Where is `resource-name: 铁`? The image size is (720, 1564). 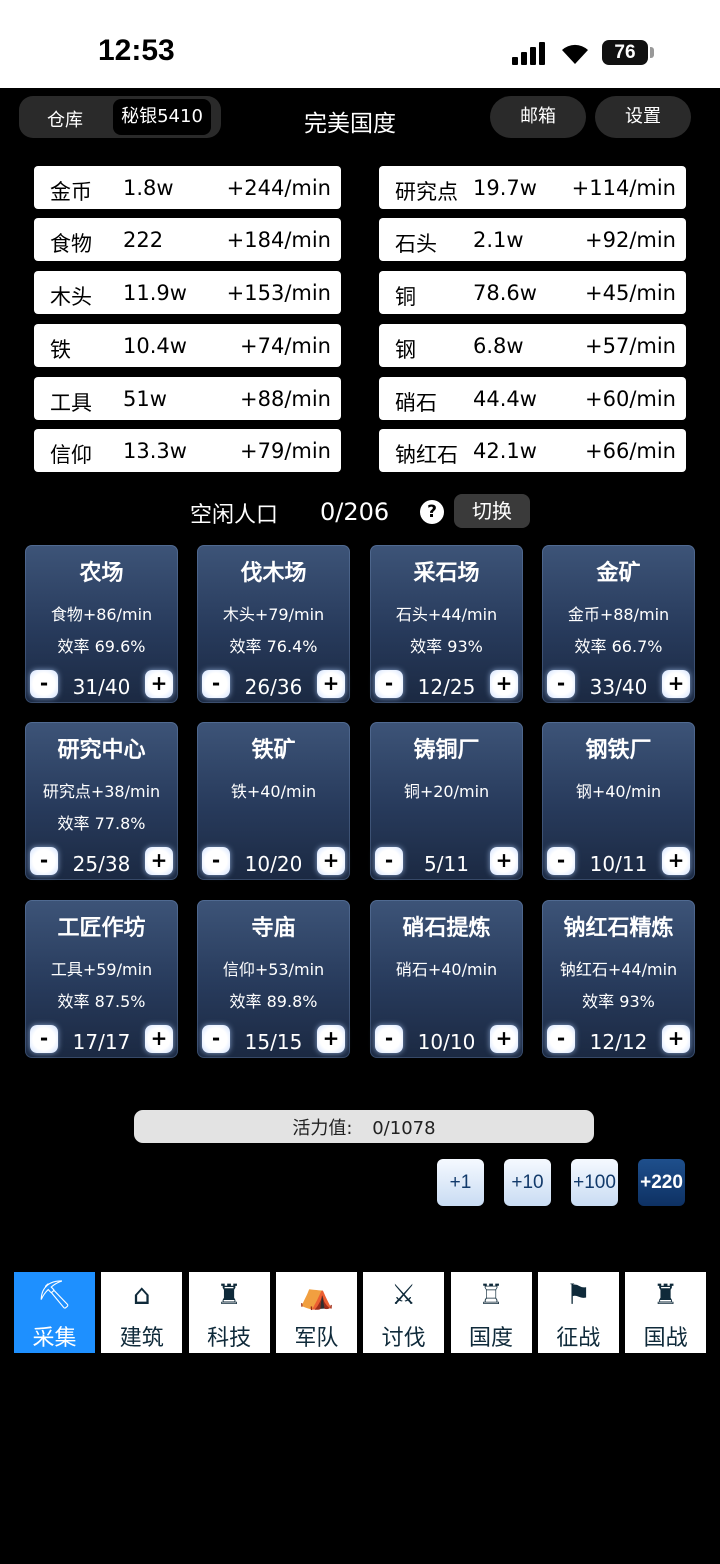
resource-name: 铁 is located at coordinates (60, 350).